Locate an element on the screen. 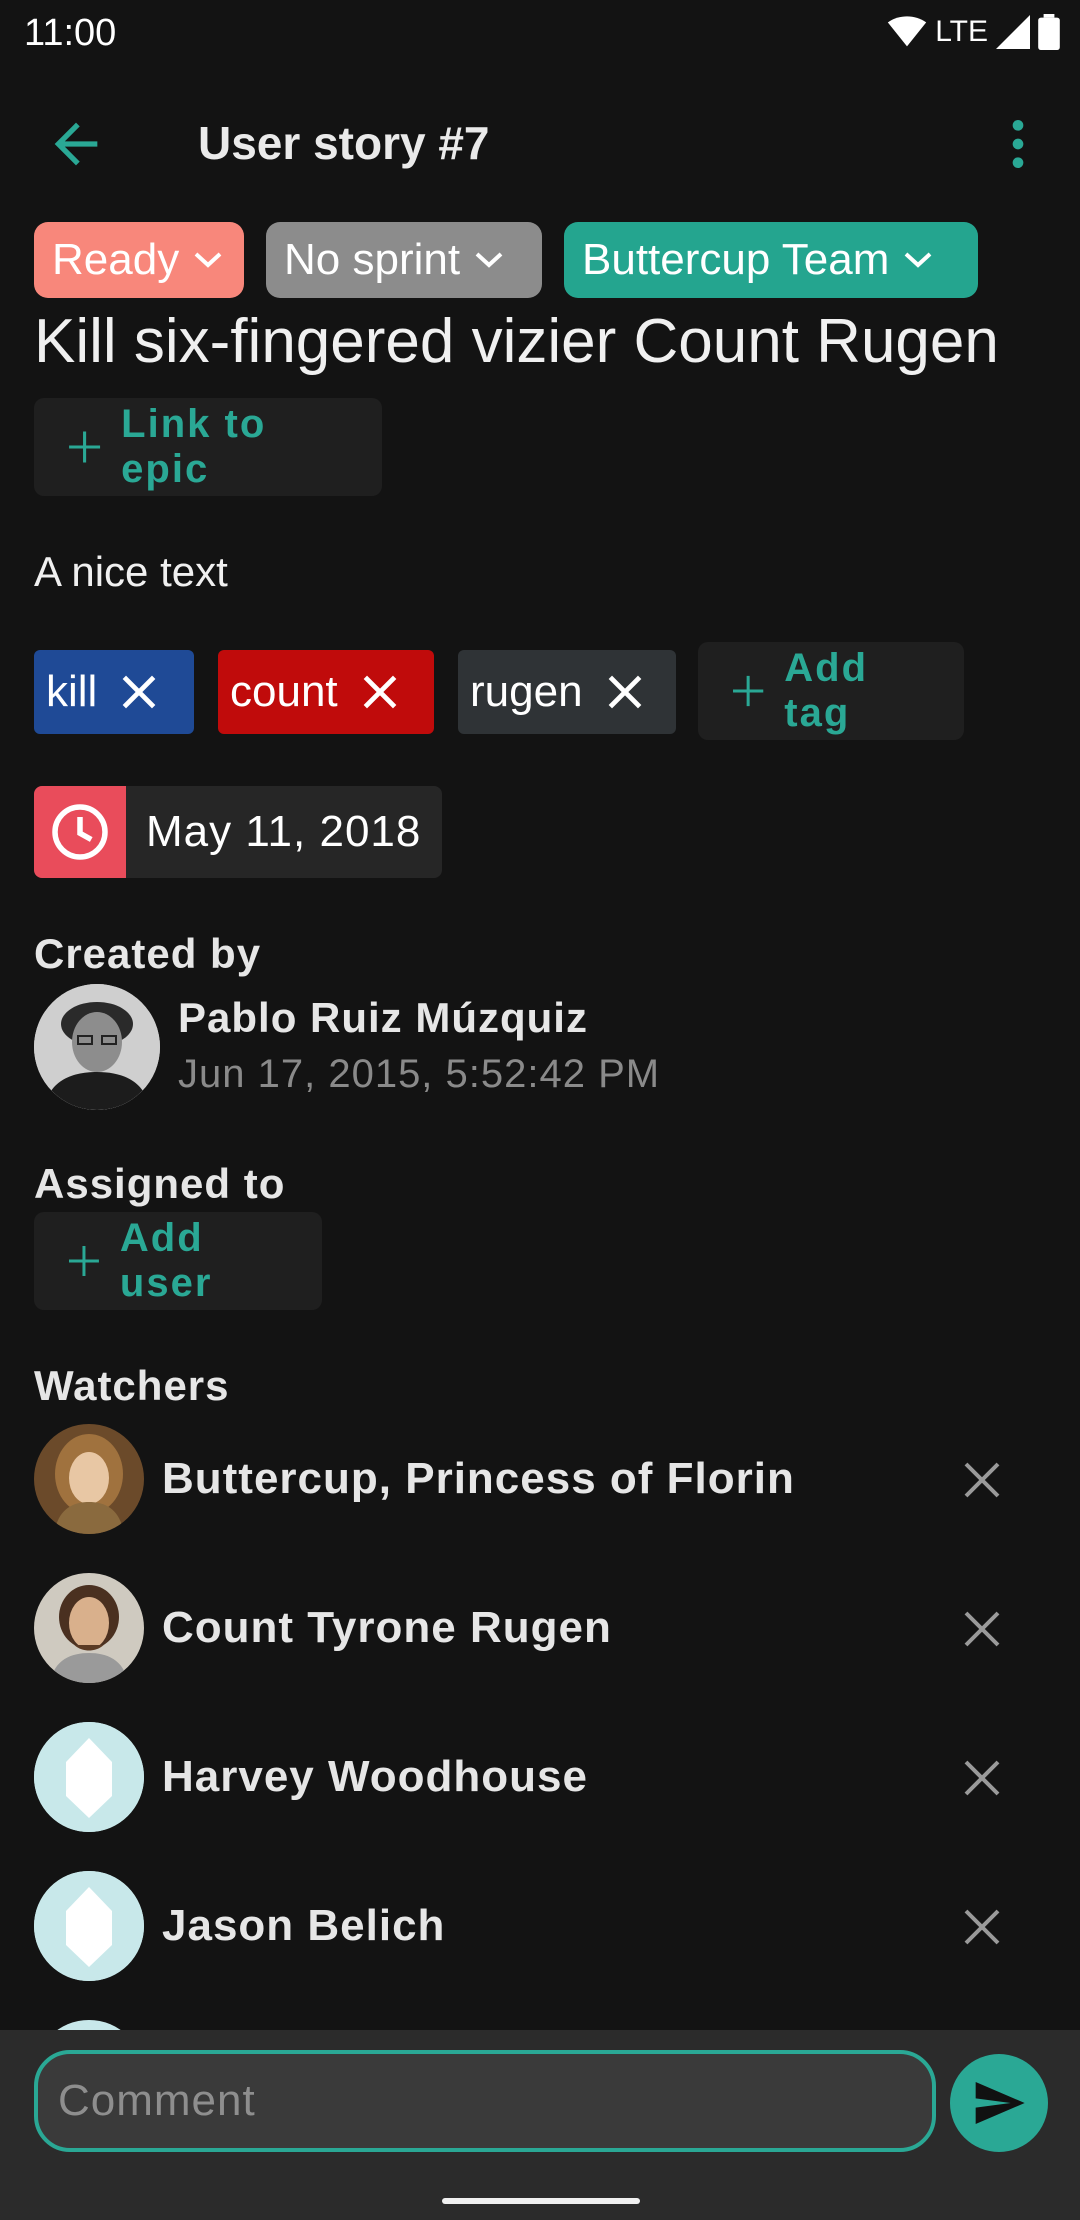 The height and width of the screenshot is (2220, 1080). team-label: Buttercup Team is located at coordinates (736, 259).